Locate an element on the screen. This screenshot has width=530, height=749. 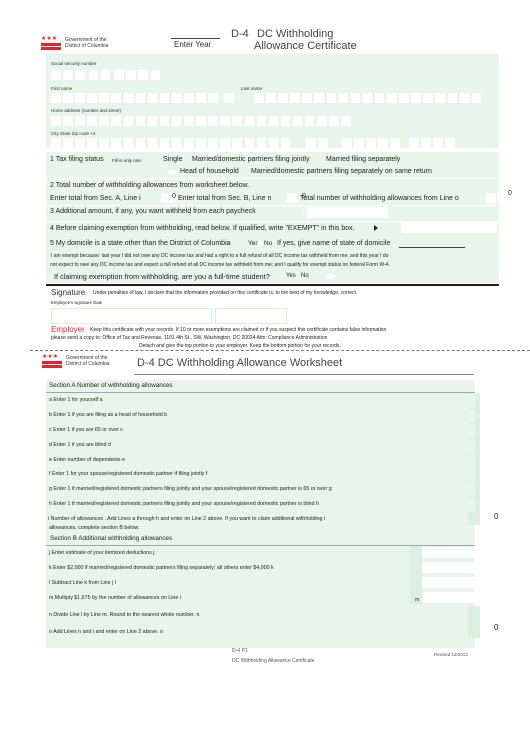
state-input is located at coordinates (318, 143).